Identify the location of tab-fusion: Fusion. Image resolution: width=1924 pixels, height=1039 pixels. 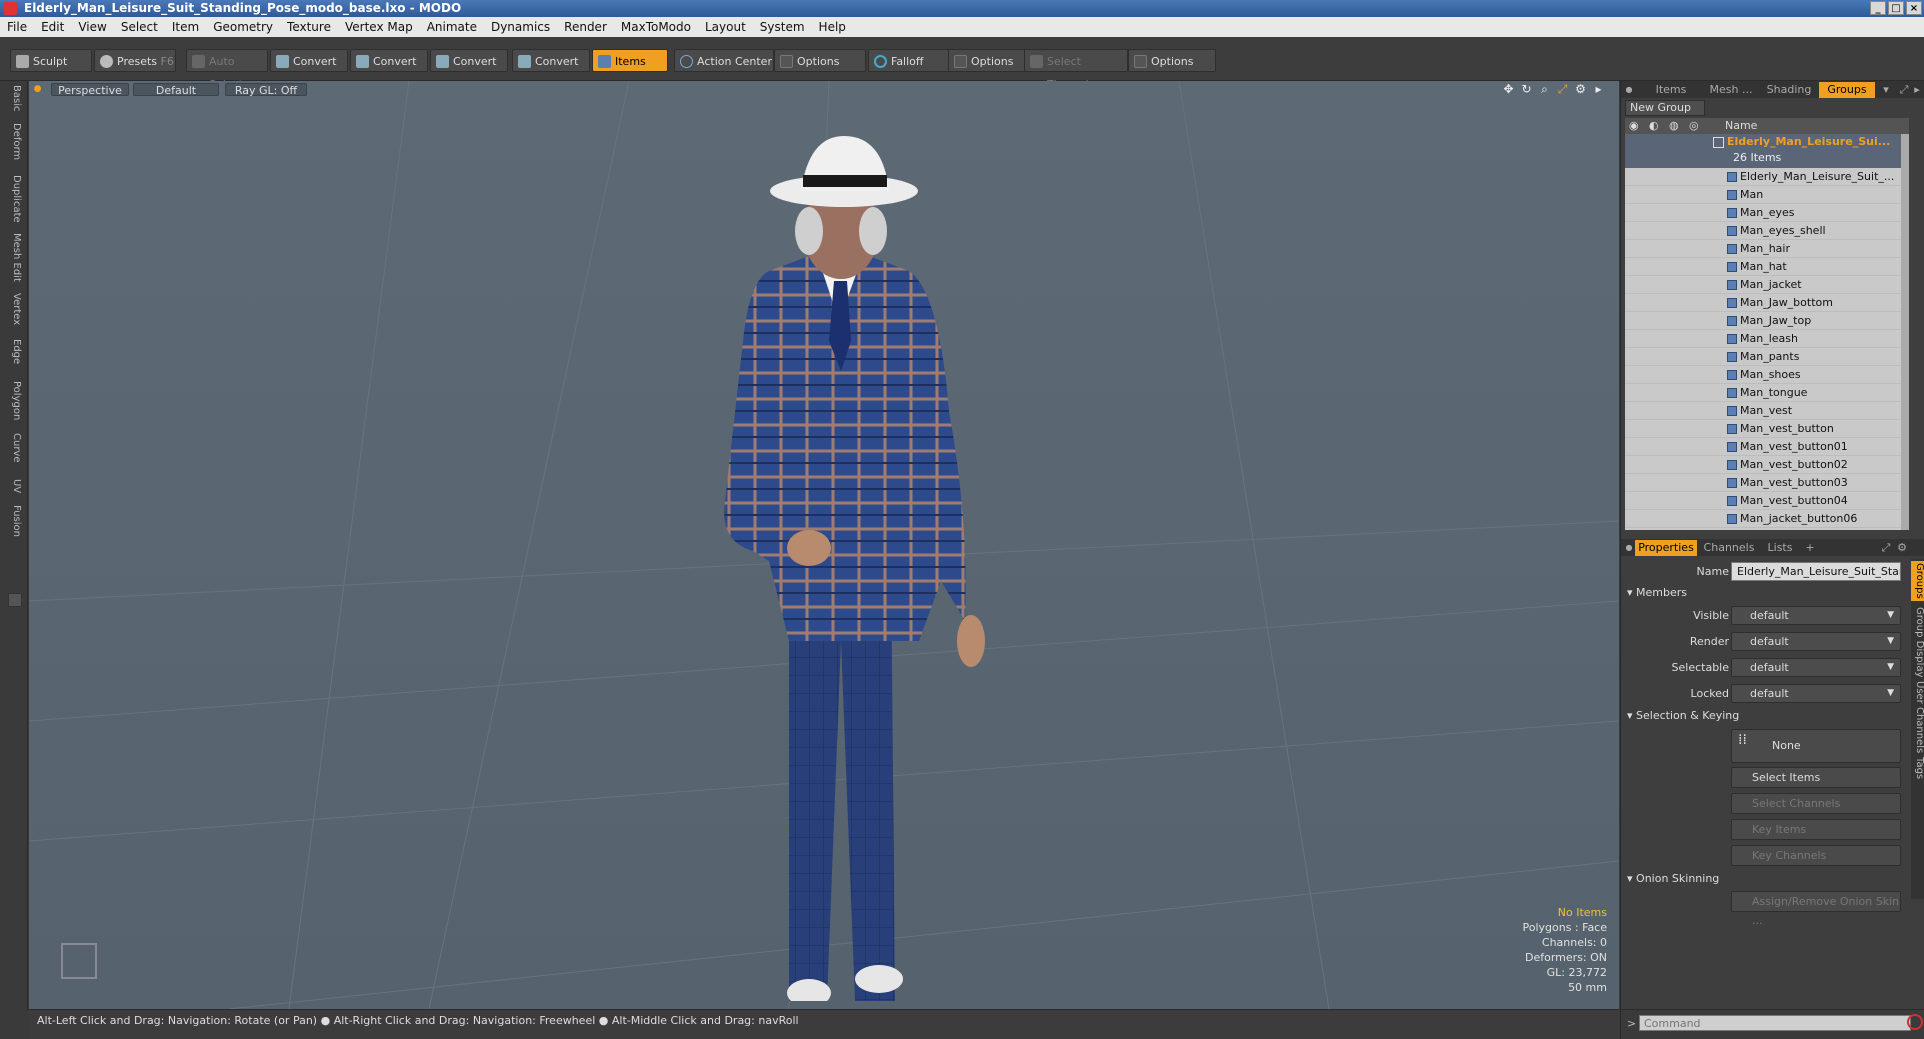
(14, 521).